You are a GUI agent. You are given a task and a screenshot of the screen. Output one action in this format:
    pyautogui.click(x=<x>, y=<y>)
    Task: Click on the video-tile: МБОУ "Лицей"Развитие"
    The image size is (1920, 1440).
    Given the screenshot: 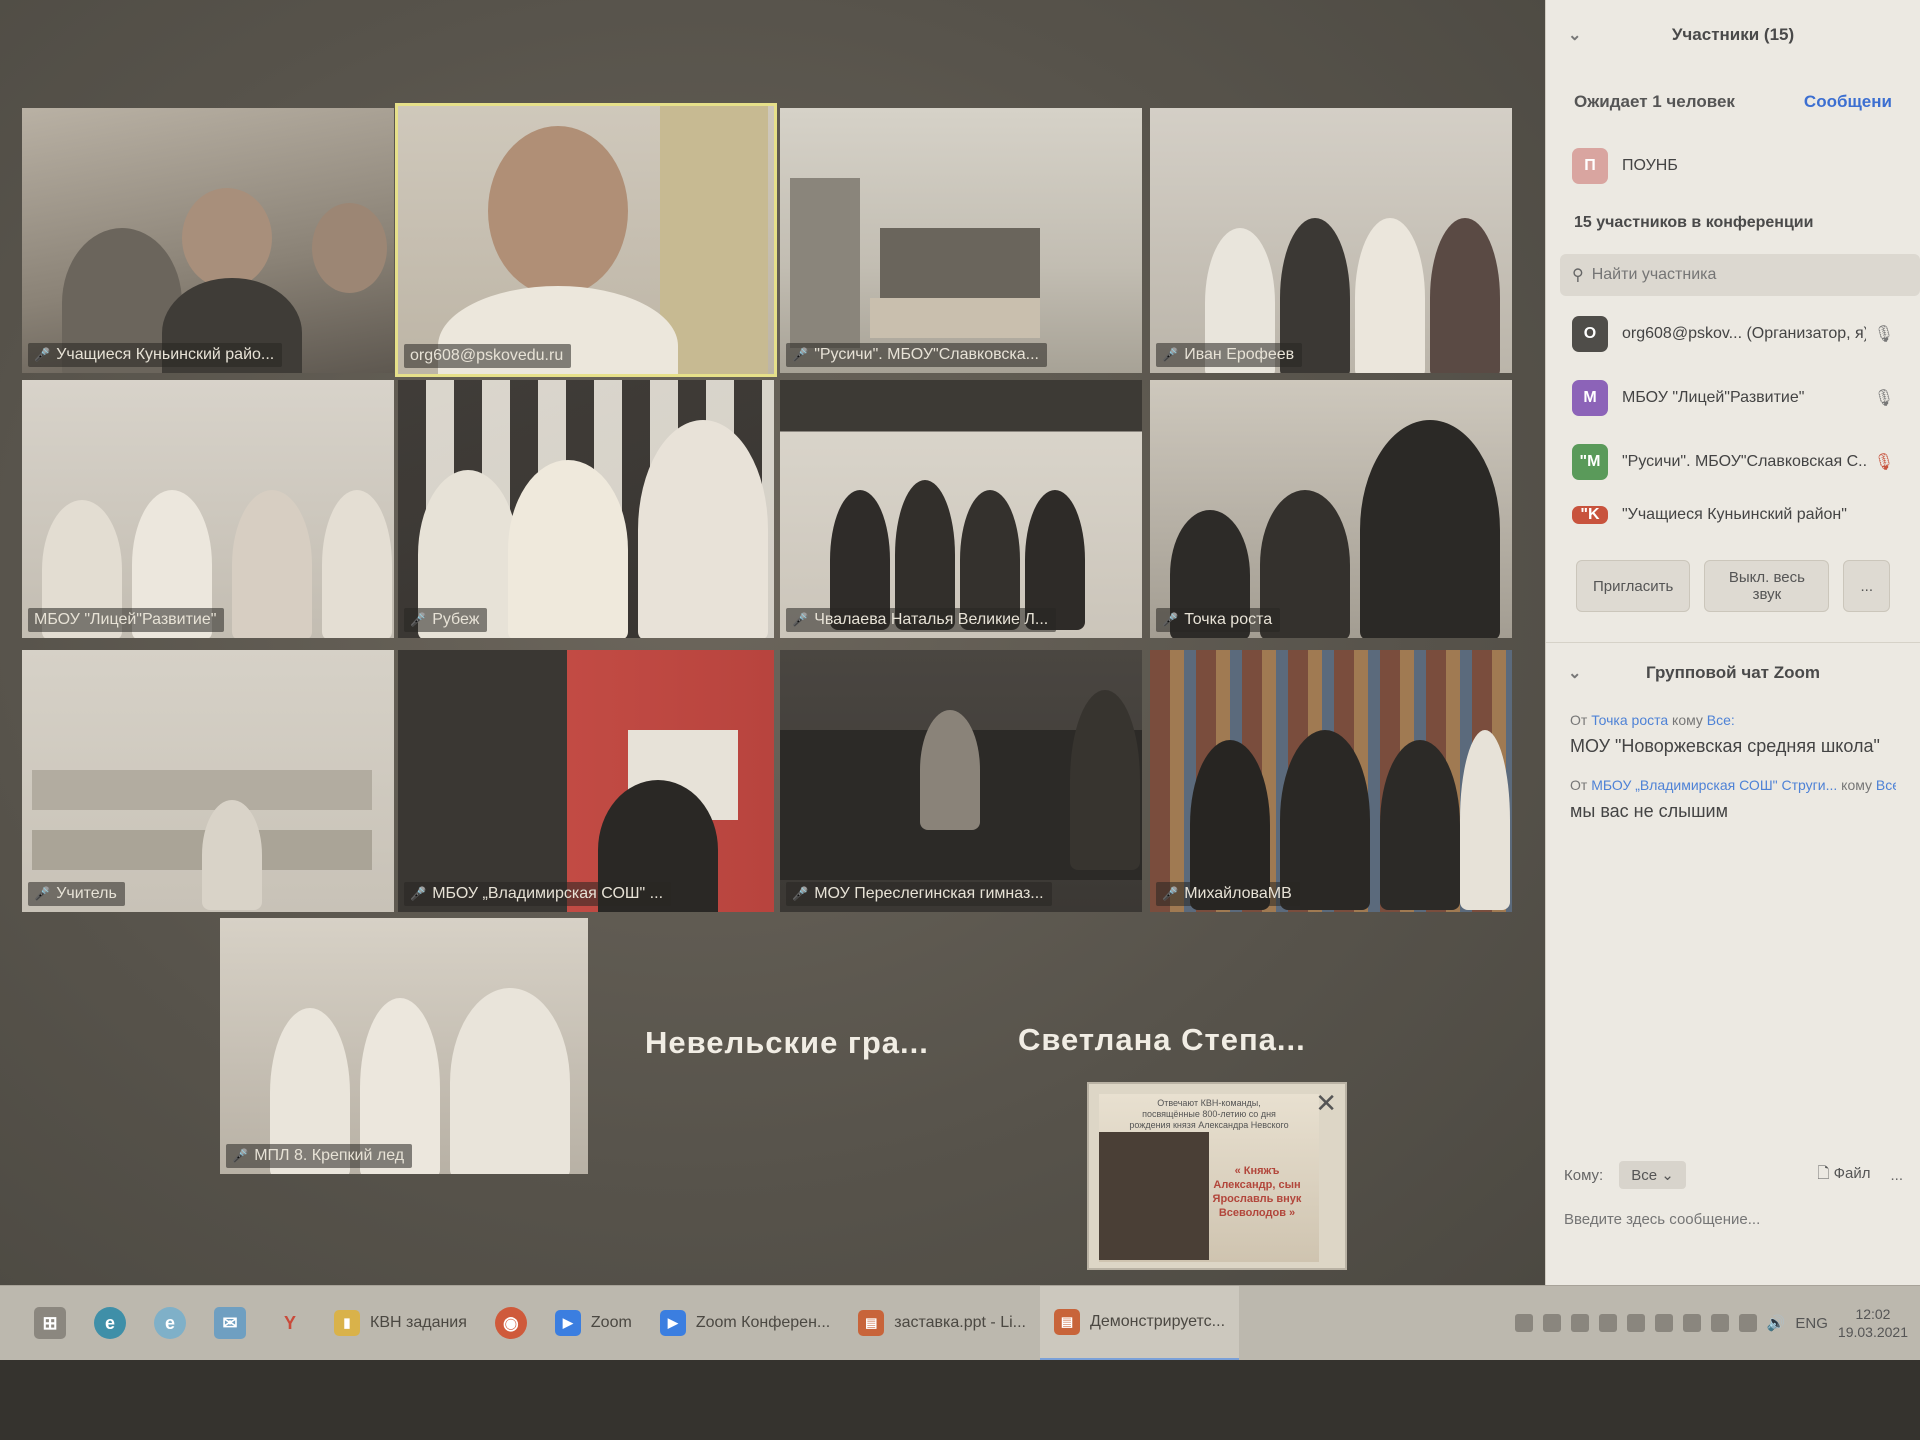 What is the action you would take?
    pyautogui.click(x=208, y=509)
    